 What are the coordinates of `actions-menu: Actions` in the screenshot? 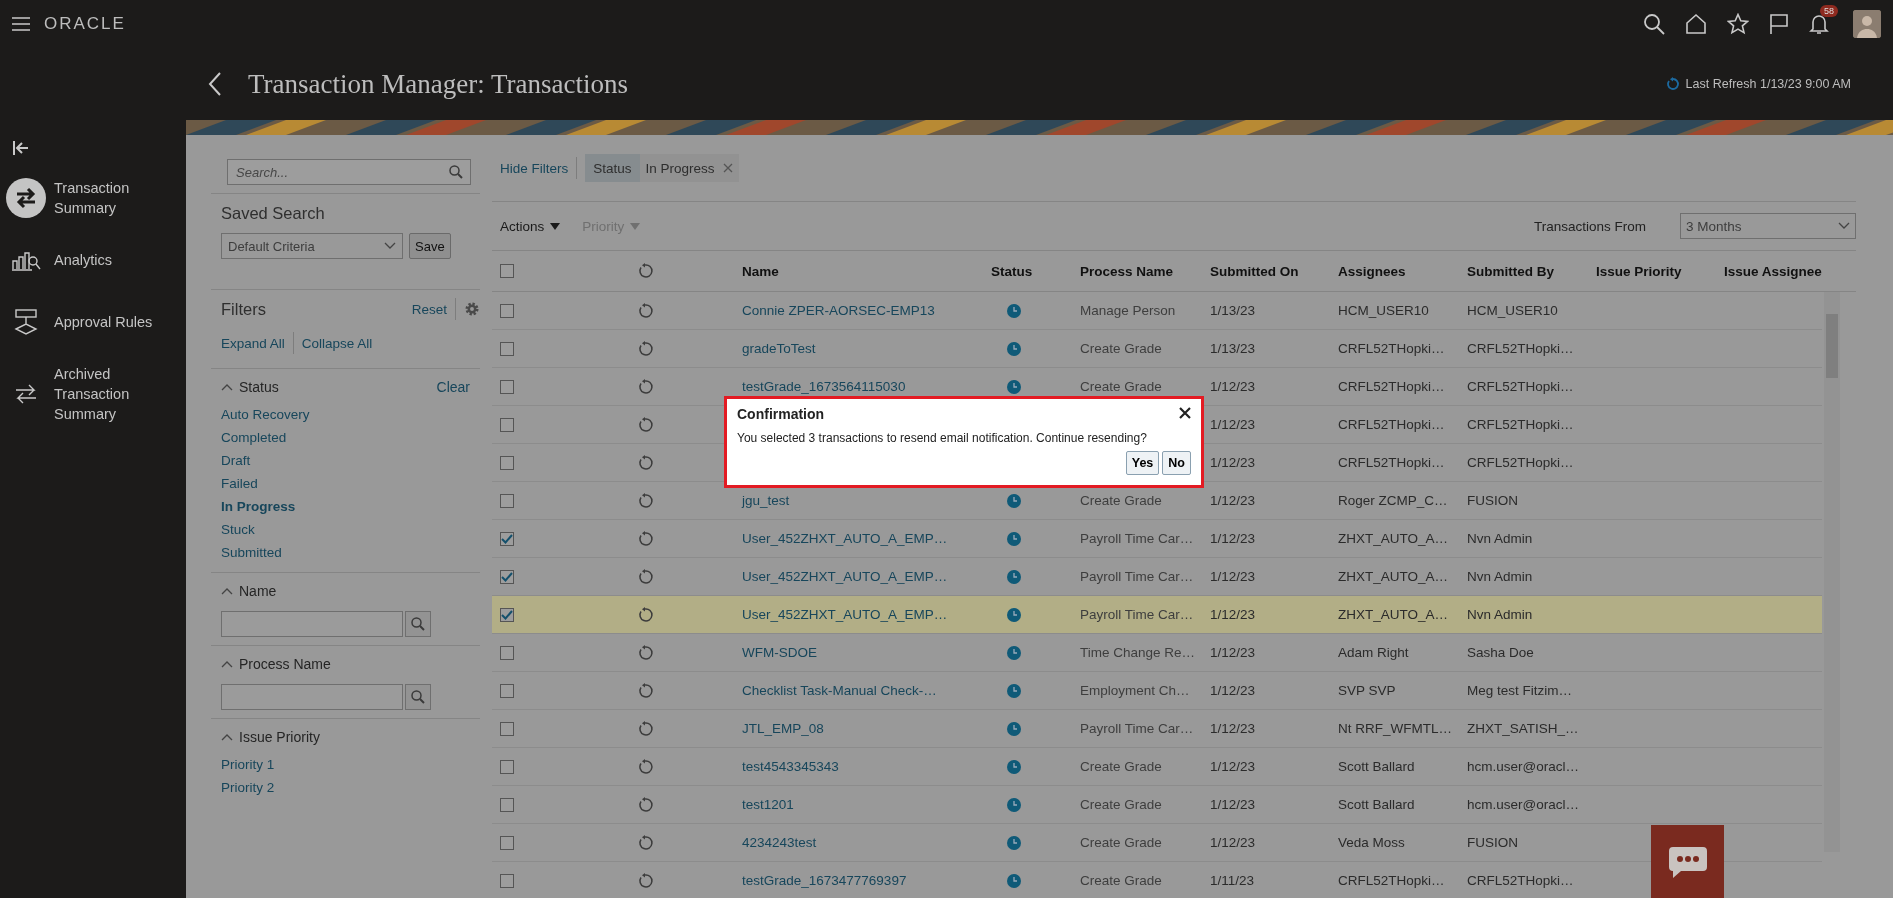 It's located at (530, 226).